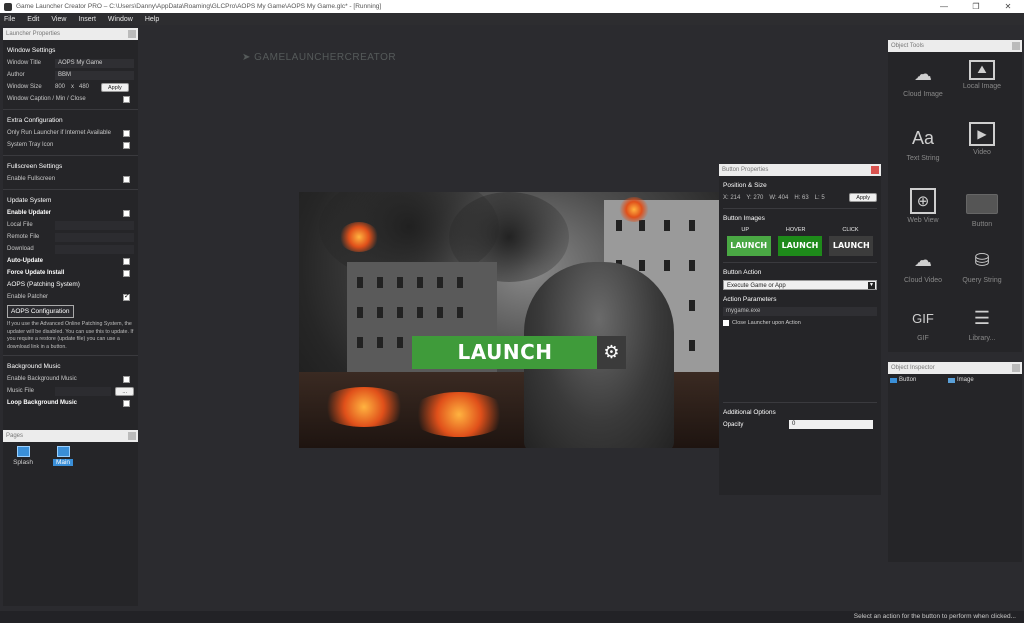  I want to click on l-input: 5, so click(822, 198).